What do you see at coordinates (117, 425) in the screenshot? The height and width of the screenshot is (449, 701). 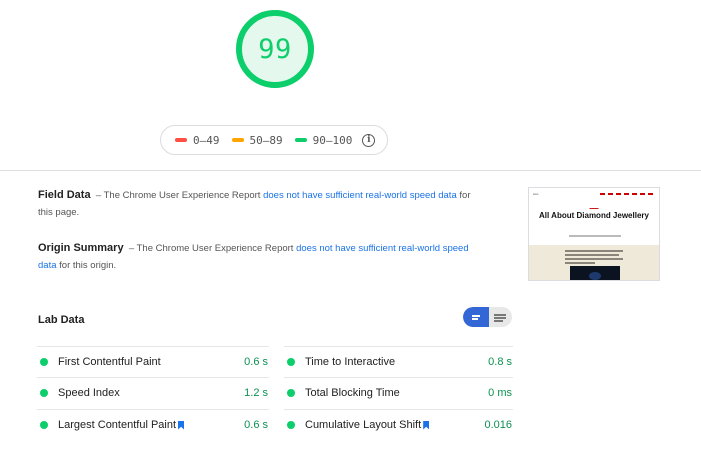 I see `metric-label: Largest Contentful Paint` at bounding box center [117, 425].